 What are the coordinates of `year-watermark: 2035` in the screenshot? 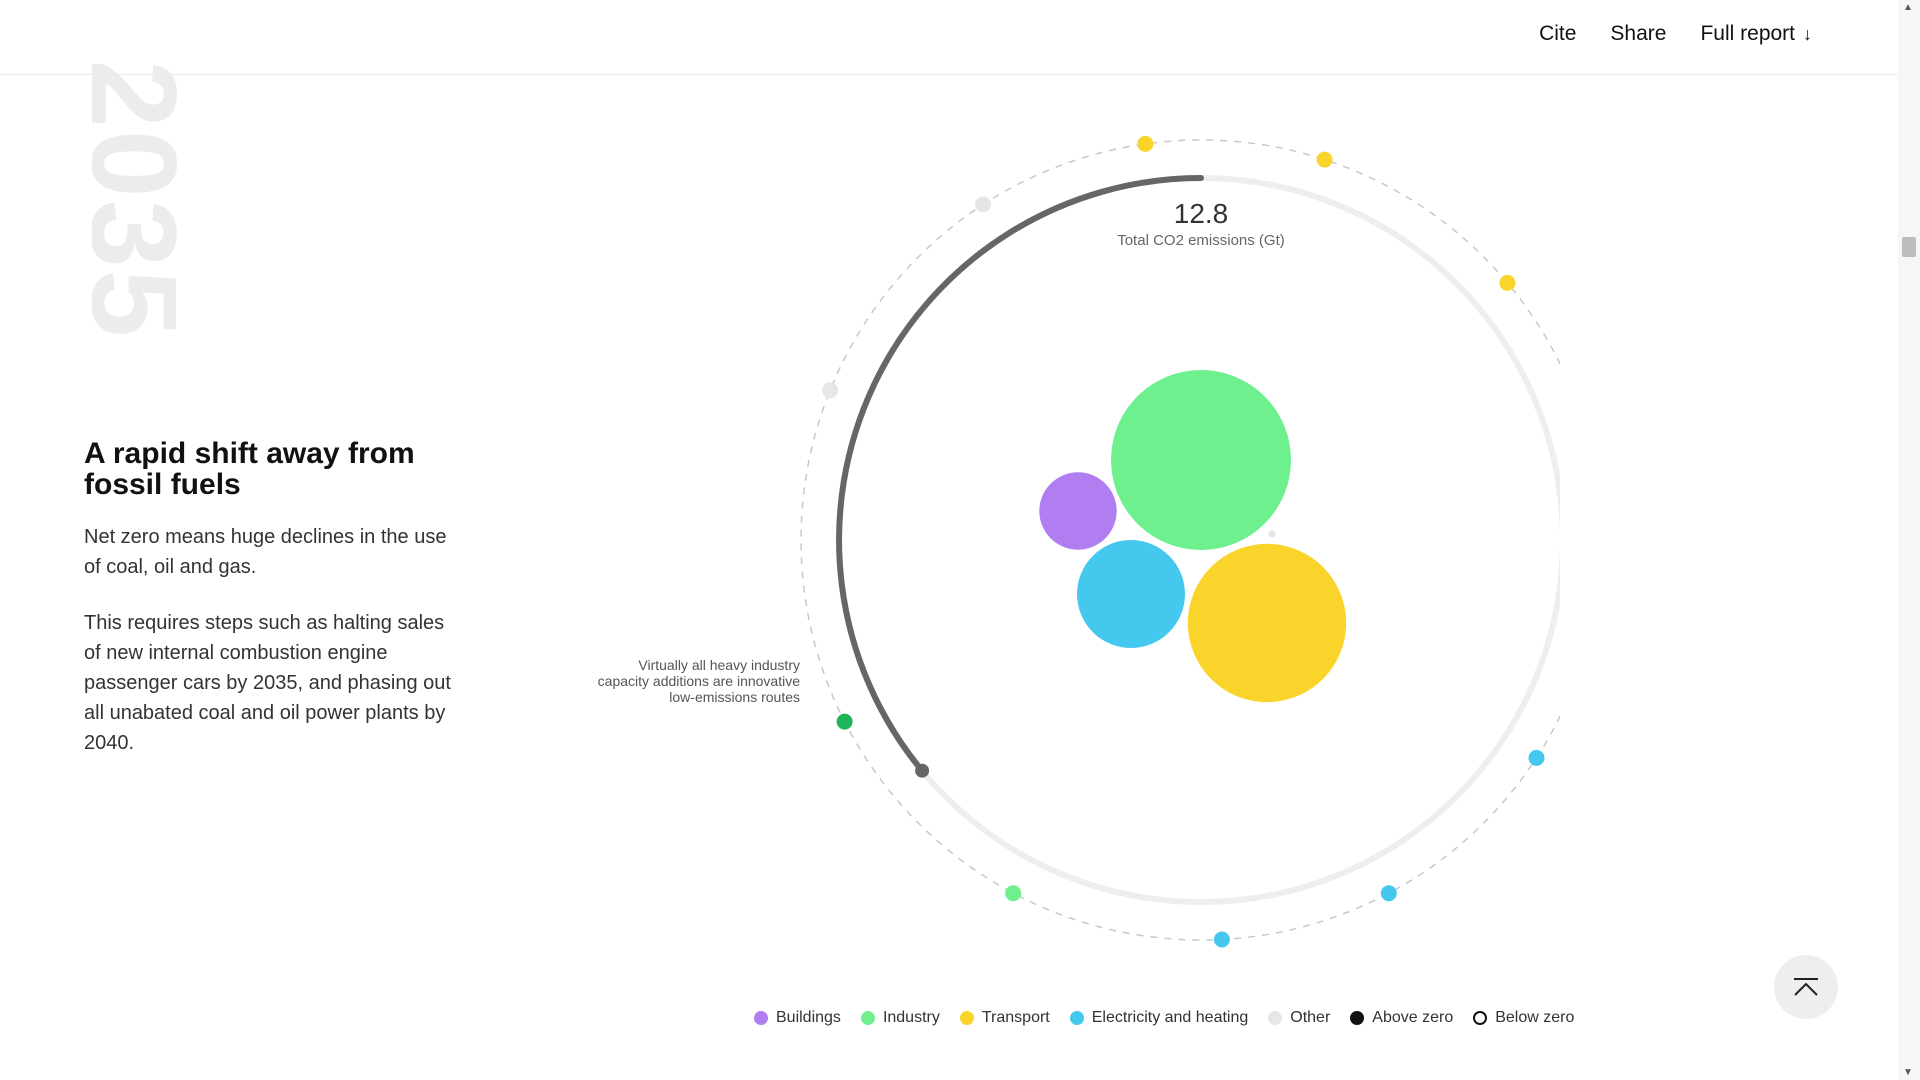 It's located at (137, 209).